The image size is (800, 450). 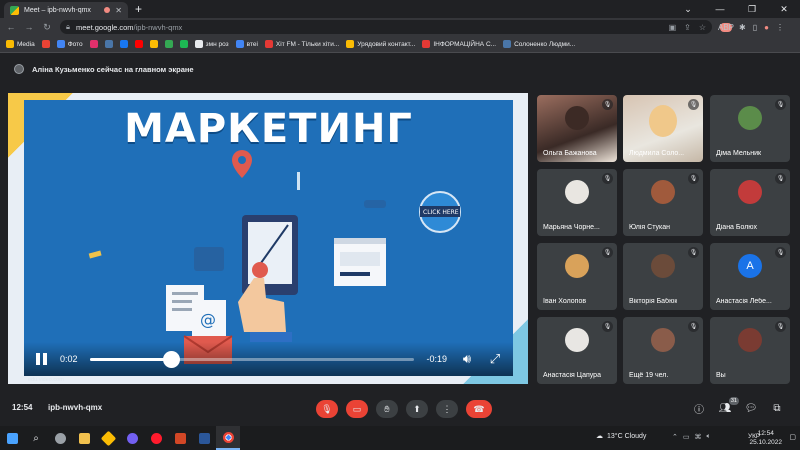 I want to click on participant-tile: 🎙︎ Вы, so click(x=750, y=350).